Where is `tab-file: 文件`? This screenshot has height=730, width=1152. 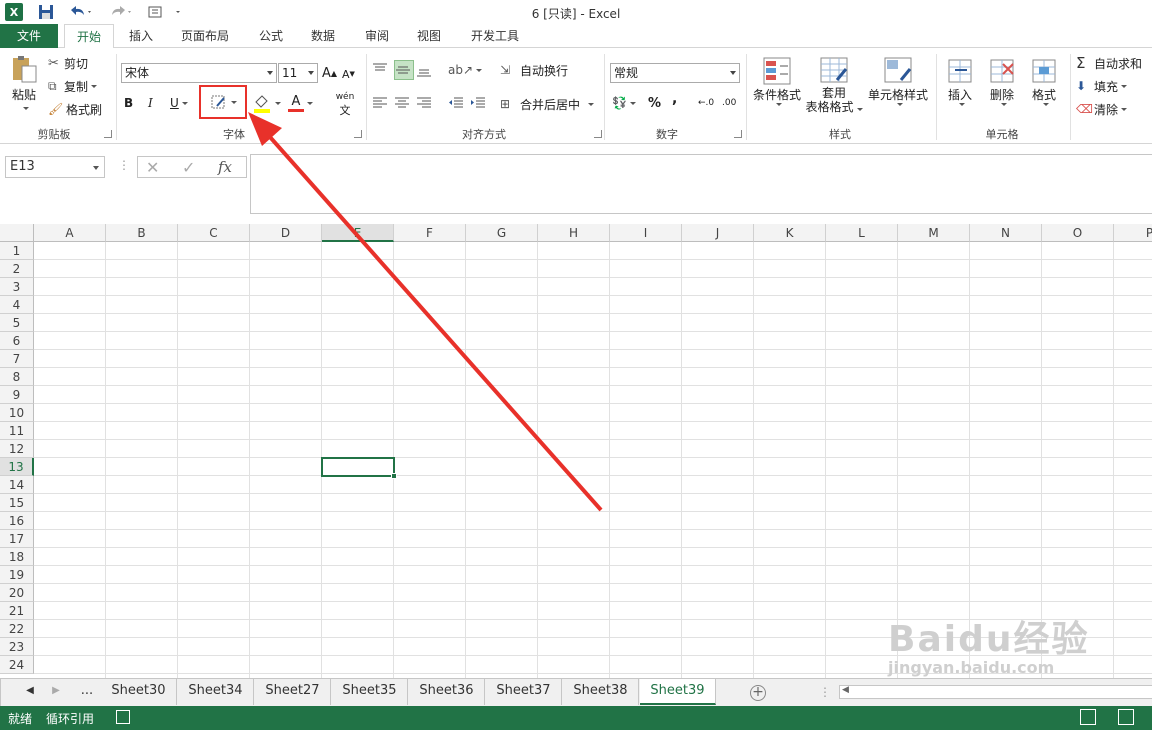 tab-file: 文件 is located at coordinates (29, 36).